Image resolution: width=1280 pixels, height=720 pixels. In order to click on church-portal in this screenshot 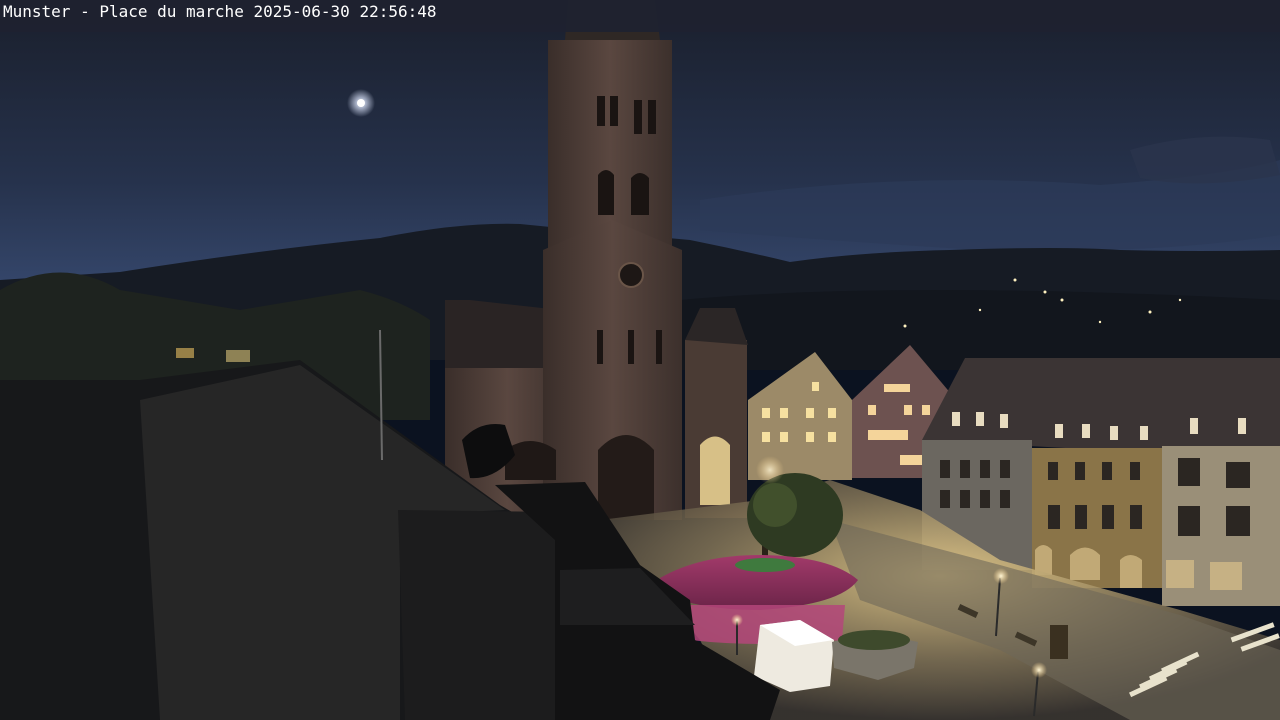, I will do `click(626, 477)`.